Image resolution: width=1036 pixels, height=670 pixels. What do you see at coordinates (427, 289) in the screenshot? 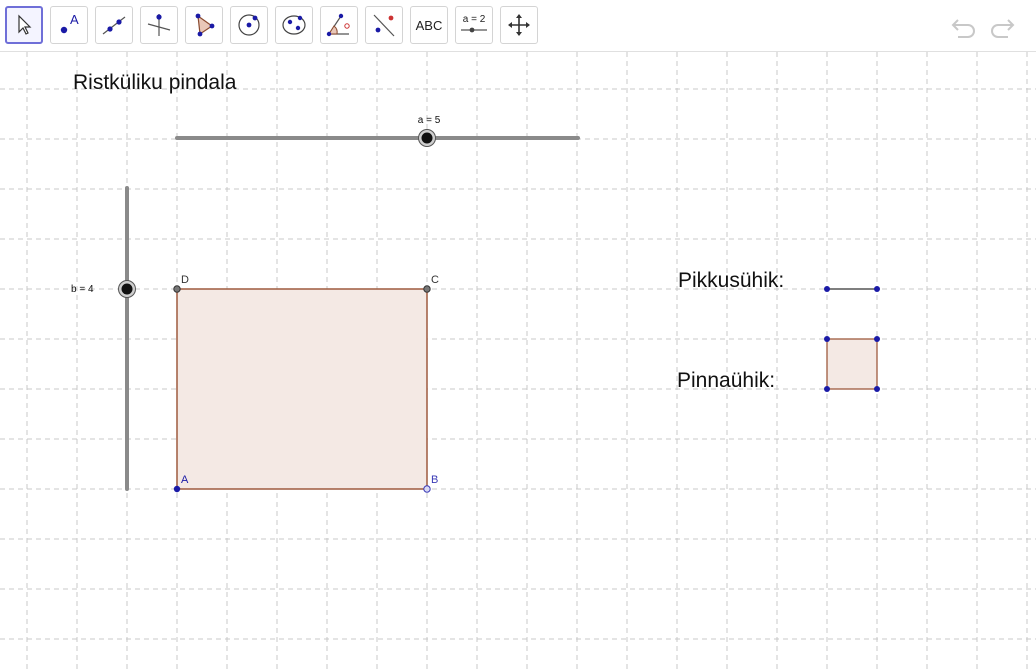
I see `point-c` at bounding box center [427, 289].